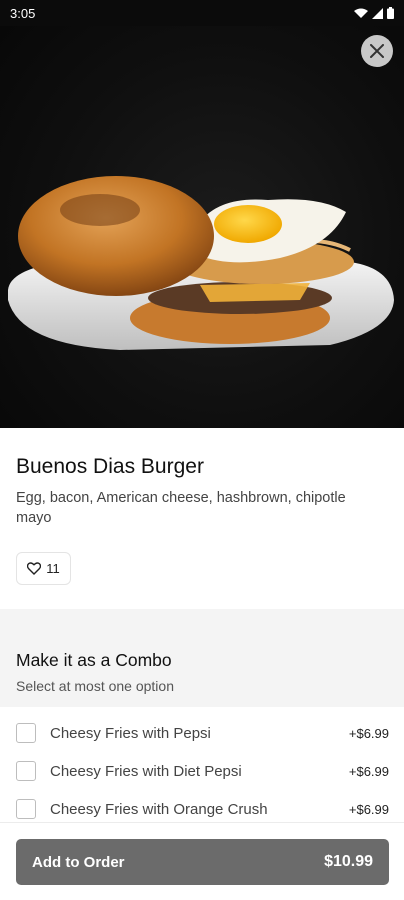 Image resolution: width=404 pixels, height=900 pixels. Describe the element at coordinates (202, 13) in the screenshot. I see `status-bar: 3:05` at that location.